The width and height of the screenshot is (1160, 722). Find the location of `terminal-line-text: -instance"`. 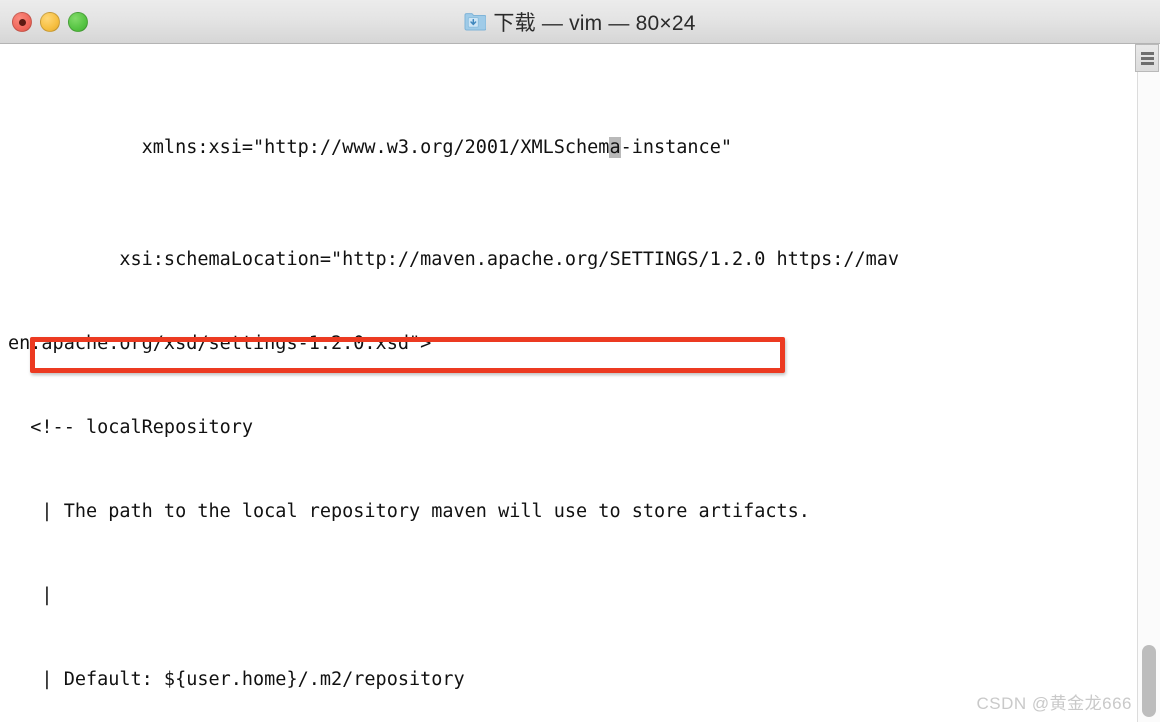

terminal-line-text: -instance" is located at coordinates (676, 147).